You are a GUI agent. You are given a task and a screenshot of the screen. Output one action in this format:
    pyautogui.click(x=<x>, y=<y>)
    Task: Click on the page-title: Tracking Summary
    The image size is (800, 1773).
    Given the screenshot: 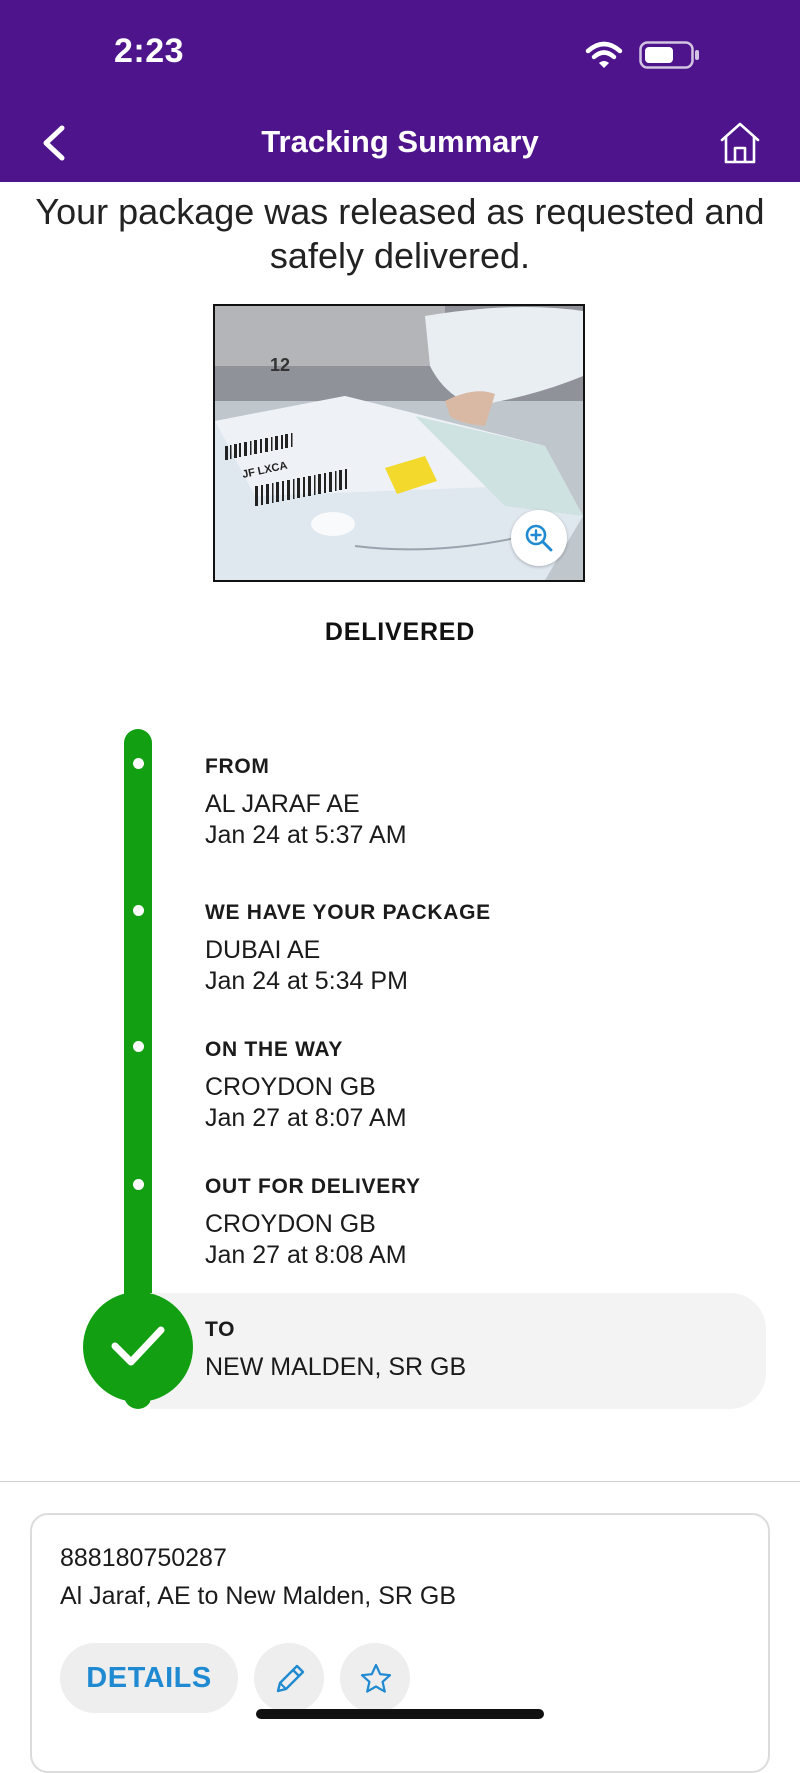 What is the action you would take?
    pyautogui.click(x=400, y=141)
    